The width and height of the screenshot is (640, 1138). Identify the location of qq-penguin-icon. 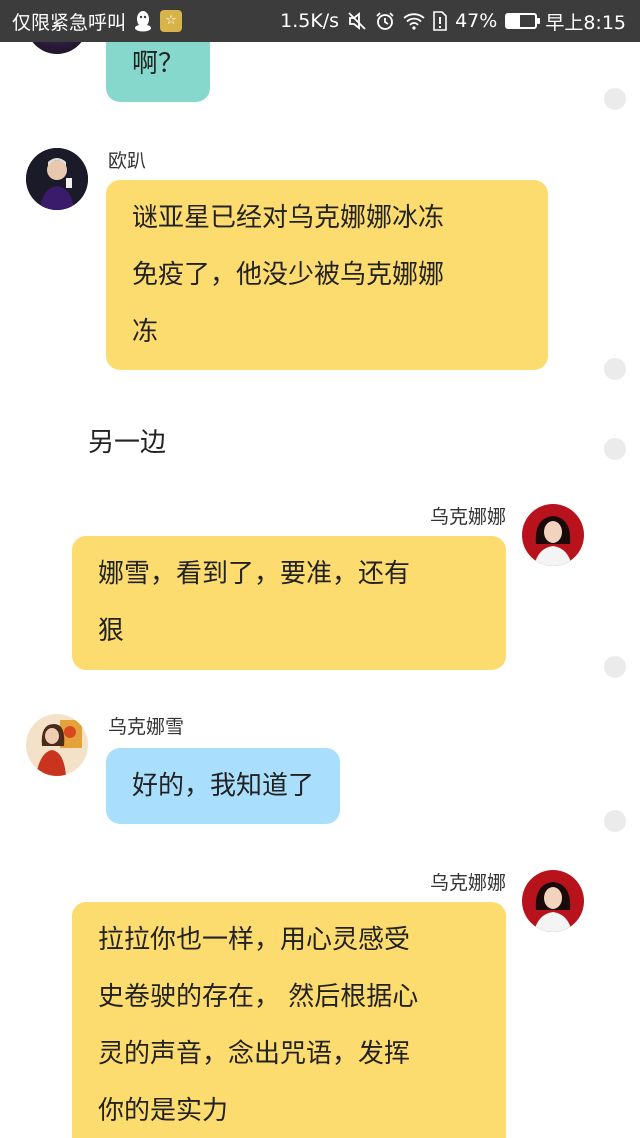
(143, 21).